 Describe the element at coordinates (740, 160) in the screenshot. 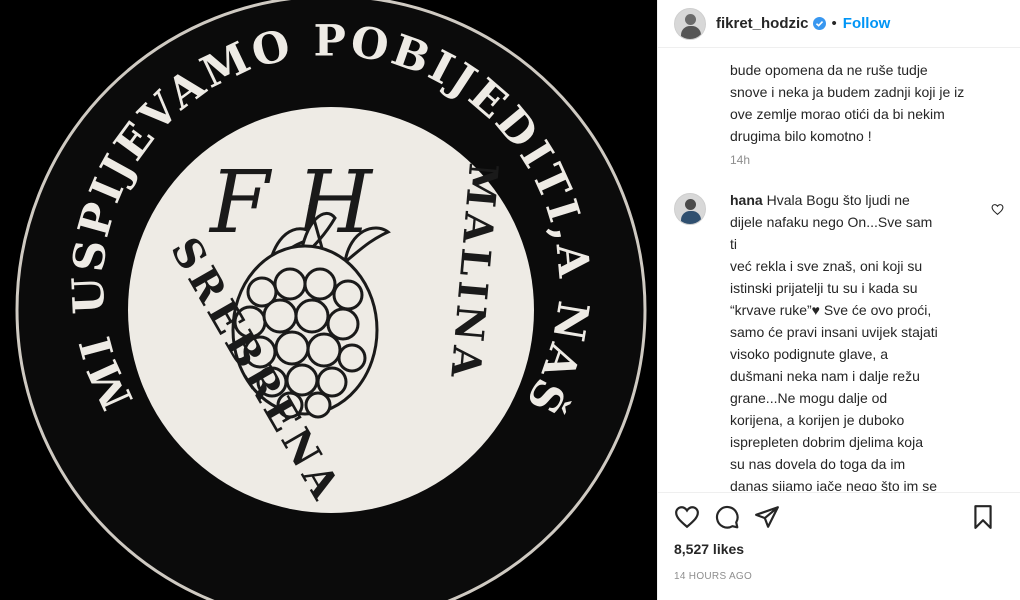

I see `caption-timestamp: 14h` at that location.